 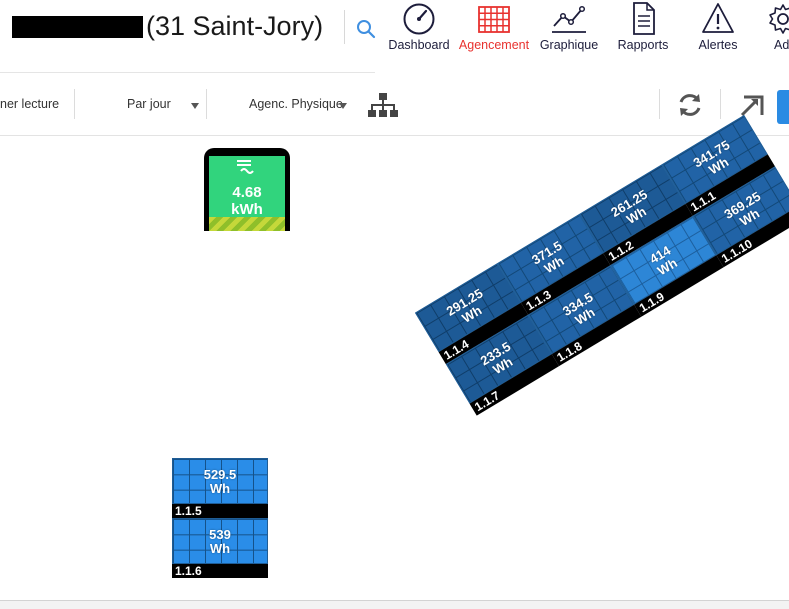 What do you see at coordinates (220, 571) in the screenshot?
I see `panel-id: 1.1.6` at bounding box center [220, 571].